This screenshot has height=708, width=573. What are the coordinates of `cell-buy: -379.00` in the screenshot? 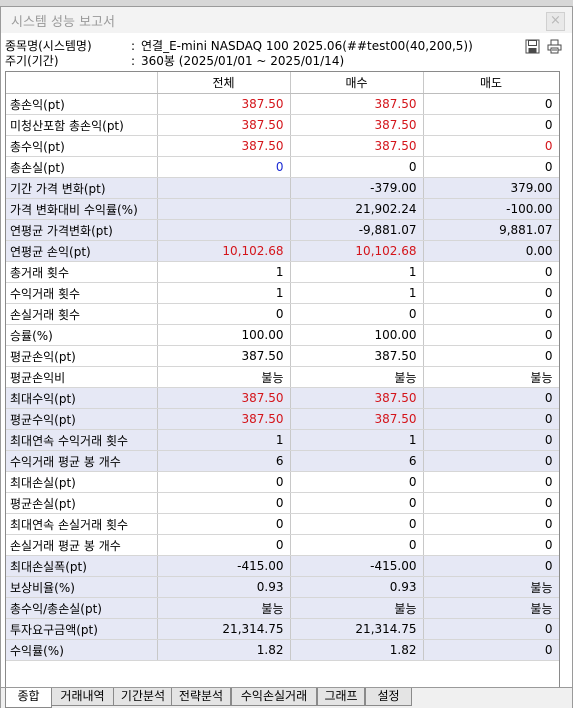 It's located at (357, 188).